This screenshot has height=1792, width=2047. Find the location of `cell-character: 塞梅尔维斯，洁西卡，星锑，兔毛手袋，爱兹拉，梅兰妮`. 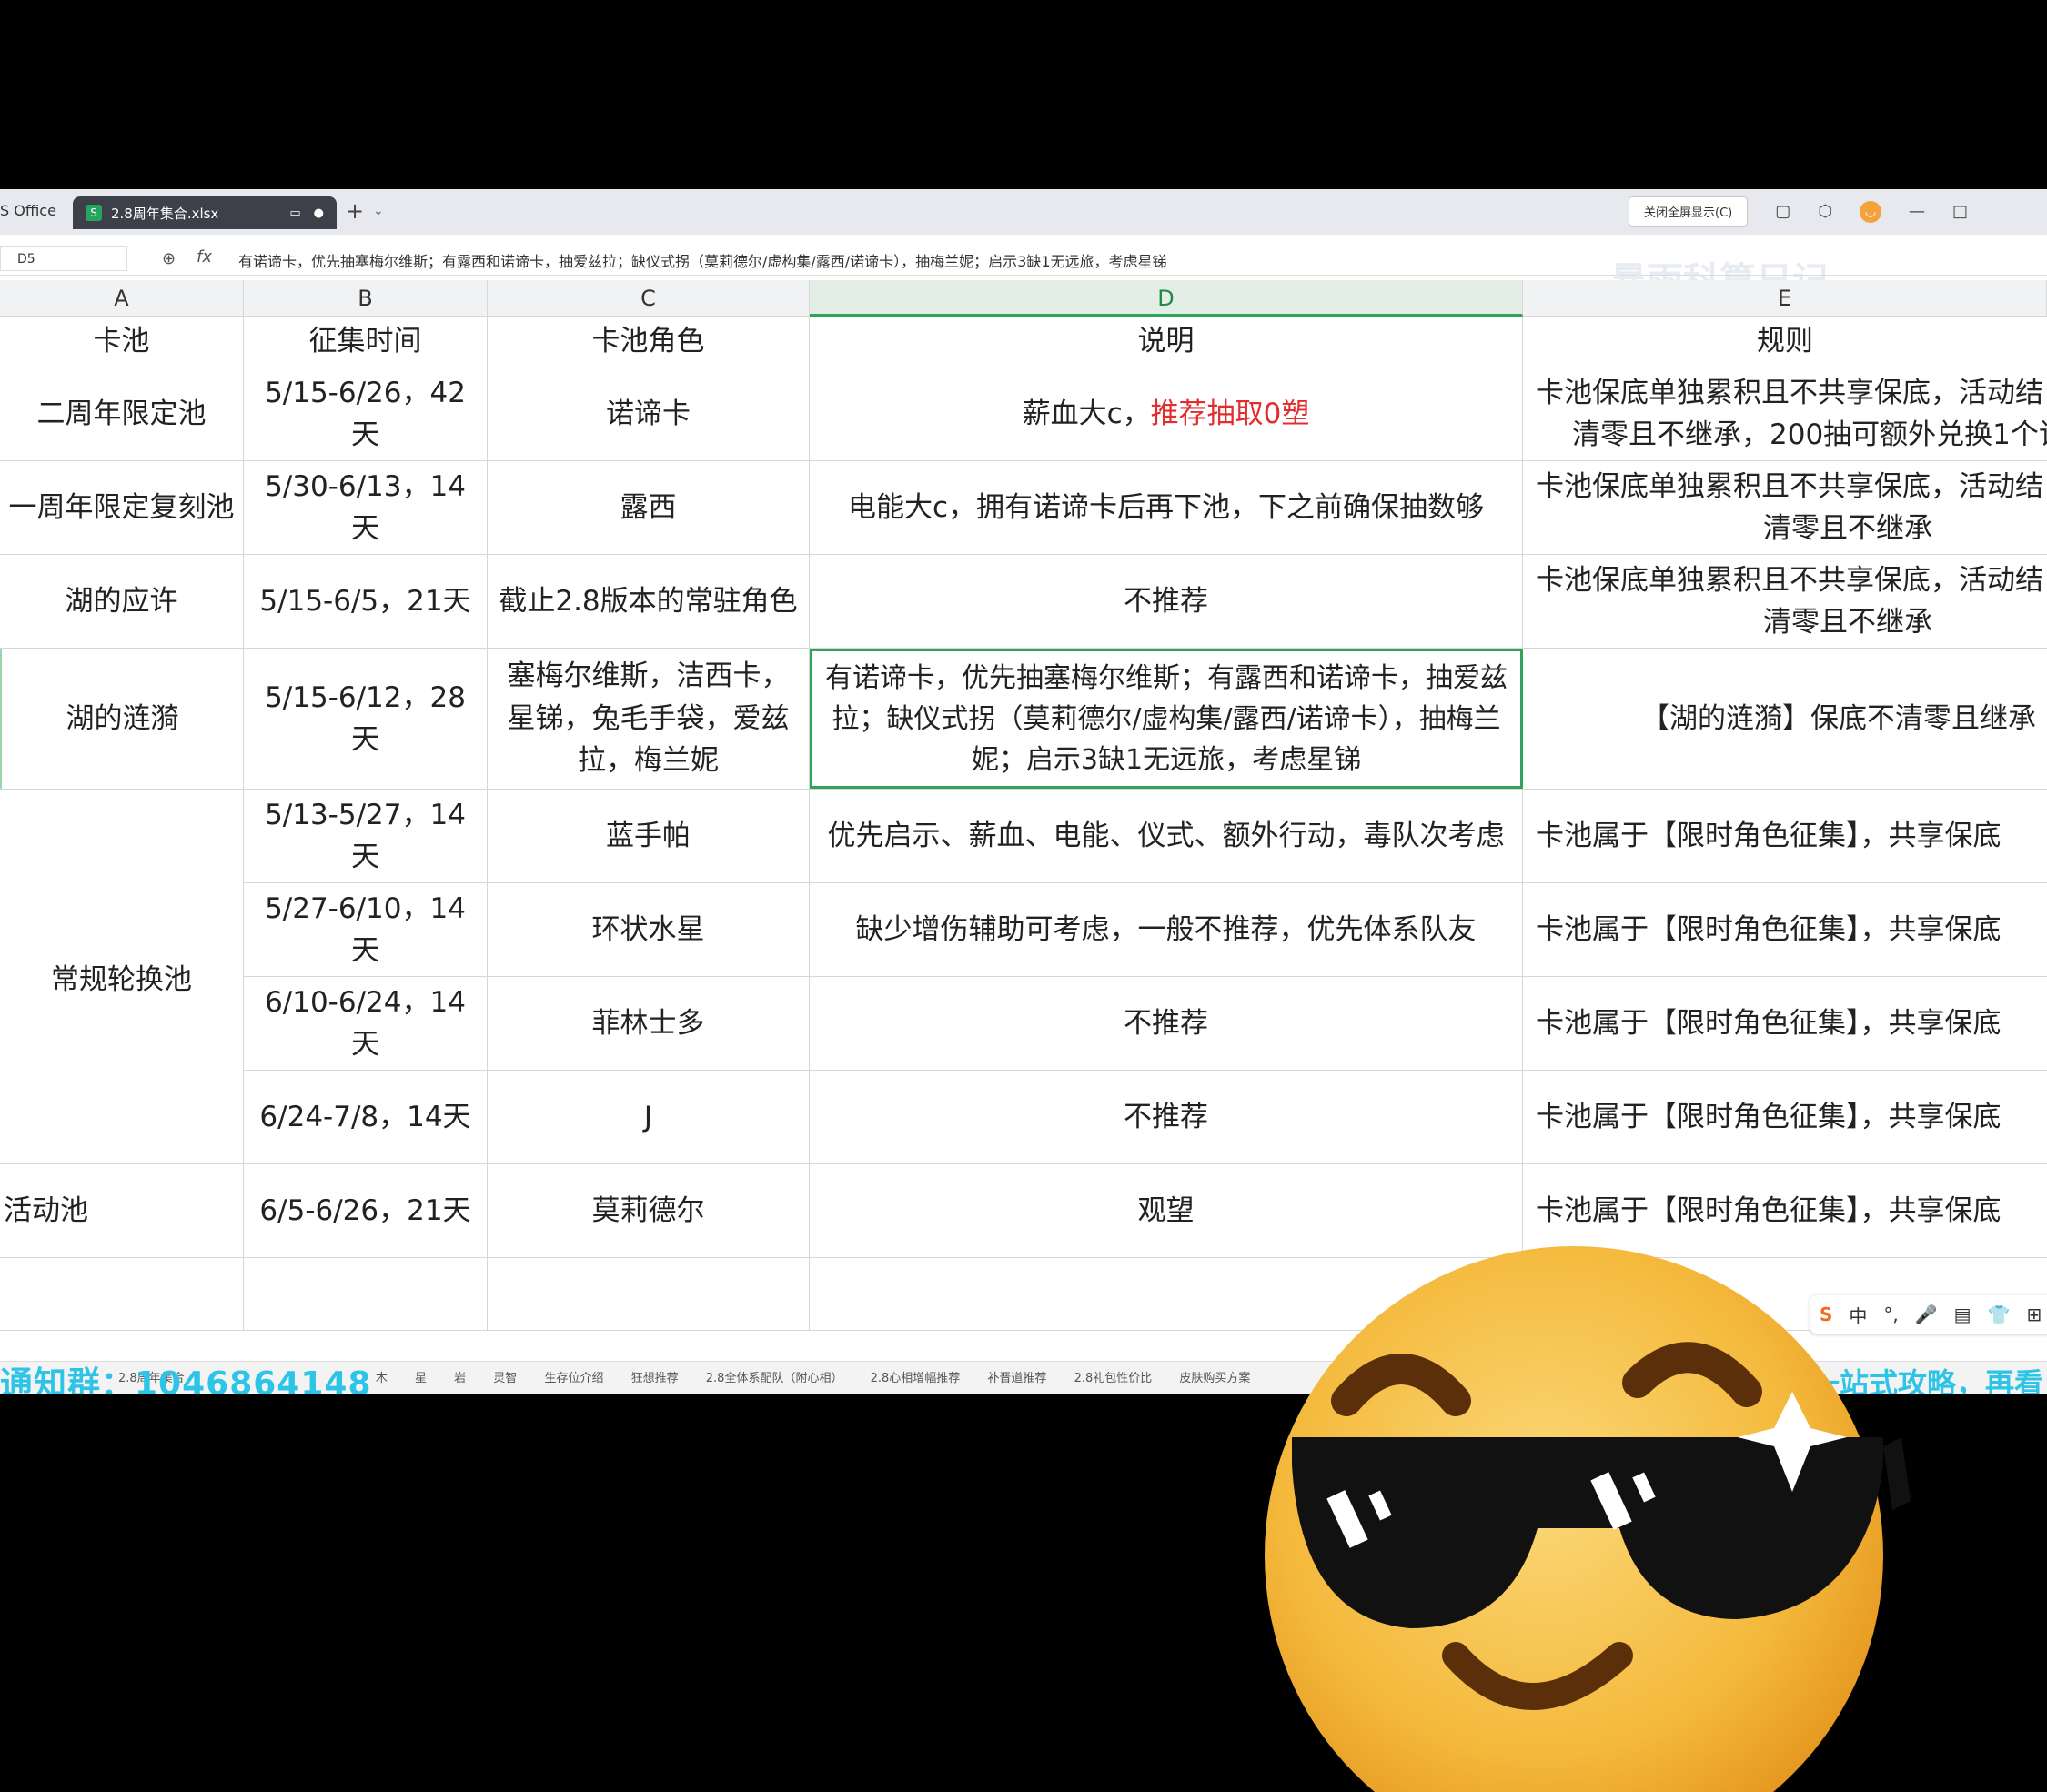

cell-character: 塞梅尔维斯，洁西卡，星锑，兔毛手袋，爱兹拉，梅兰妮 is located at coordinates (649, 719).